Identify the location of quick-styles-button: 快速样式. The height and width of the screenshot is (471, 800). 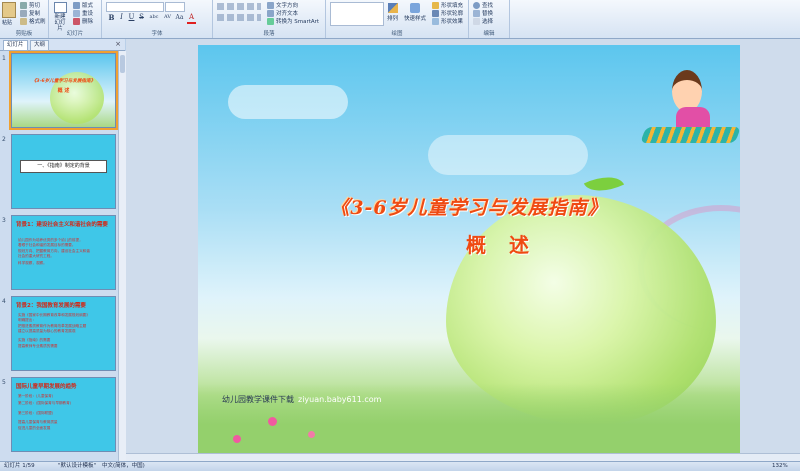
(415, 12).